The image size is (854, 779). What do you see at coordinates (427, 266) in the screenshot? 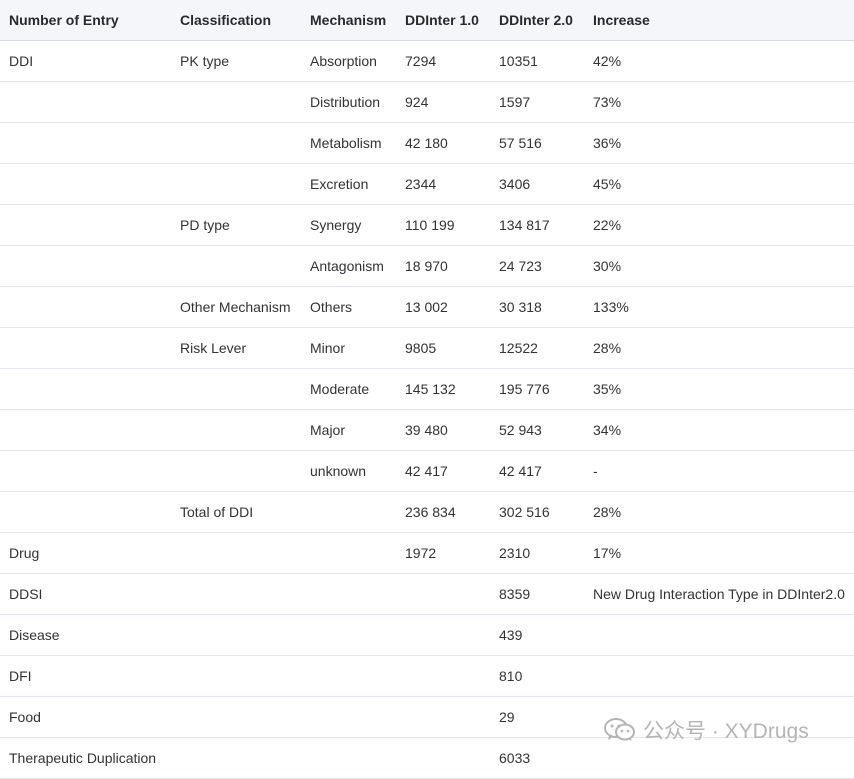
I see `table-row: Antagonism 18 970 24 723 30%` at bounding box center [427, 266].